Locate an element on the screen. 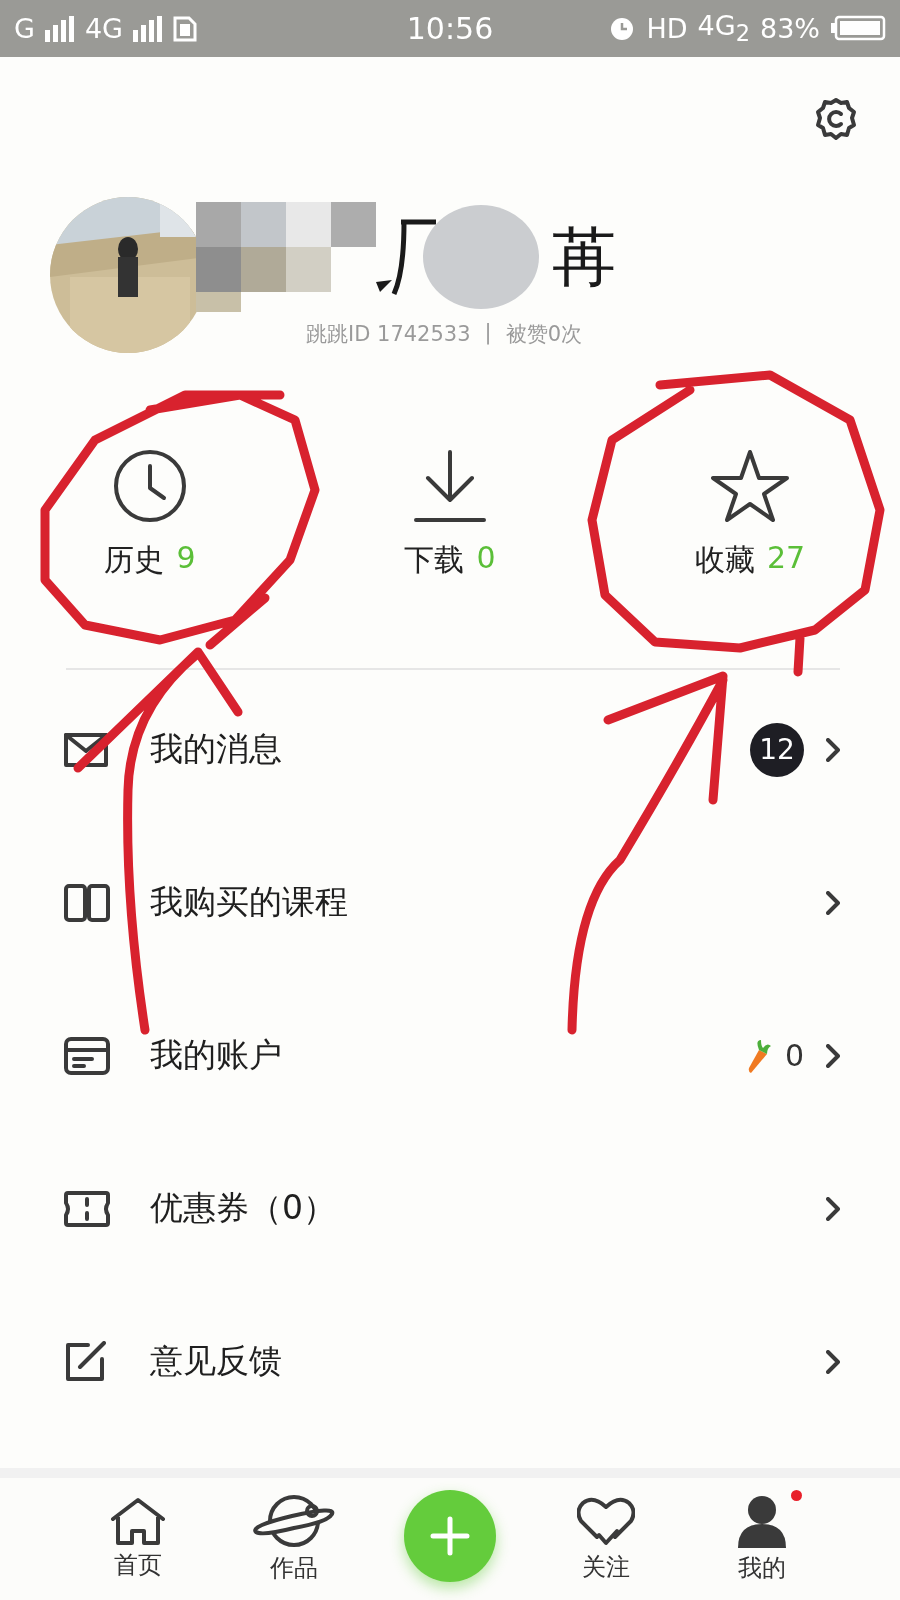 The height and width of the screenshot is (1600, 900). stat-label: 下载 is located at coordinates (434, 560).